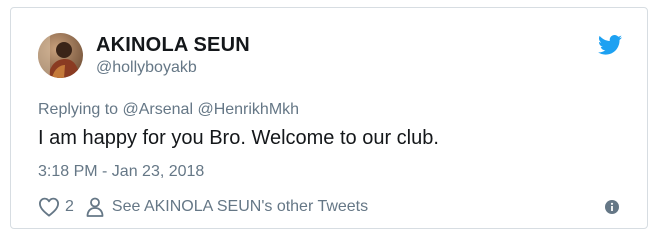 The width and height of the screenshot is (660, 240). I want to click on author-display-name: AKINOLA SEUN, so click(173, 45).